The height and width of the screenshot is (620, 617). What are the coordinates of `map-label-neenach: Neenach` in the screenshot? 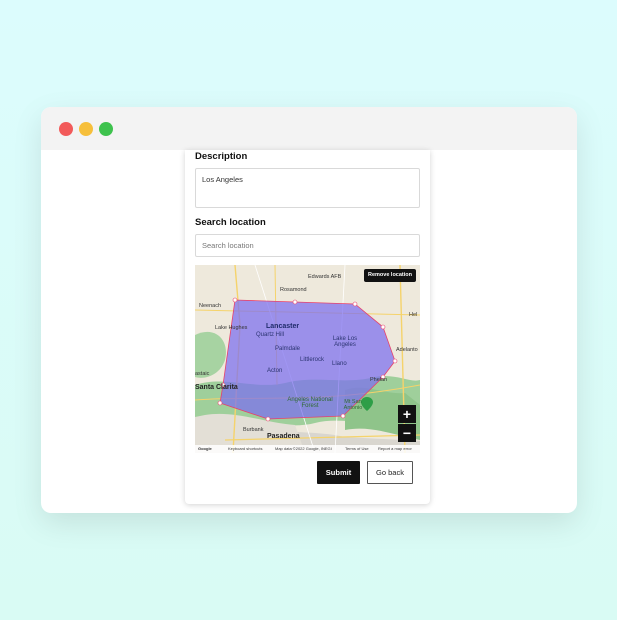 It's located at (210, 306).